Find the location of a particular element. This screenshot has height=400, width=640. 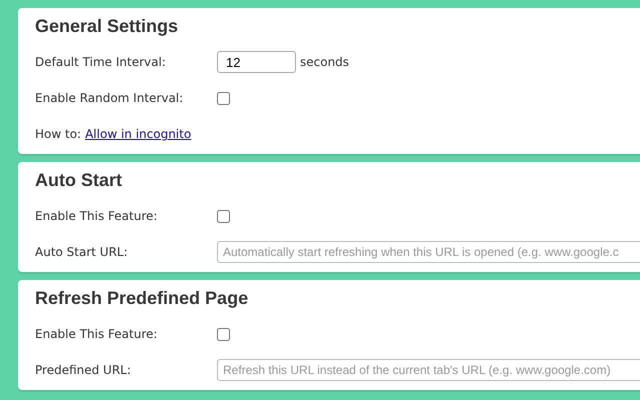

section-title: General Settings is located at coordinates (107, 26).